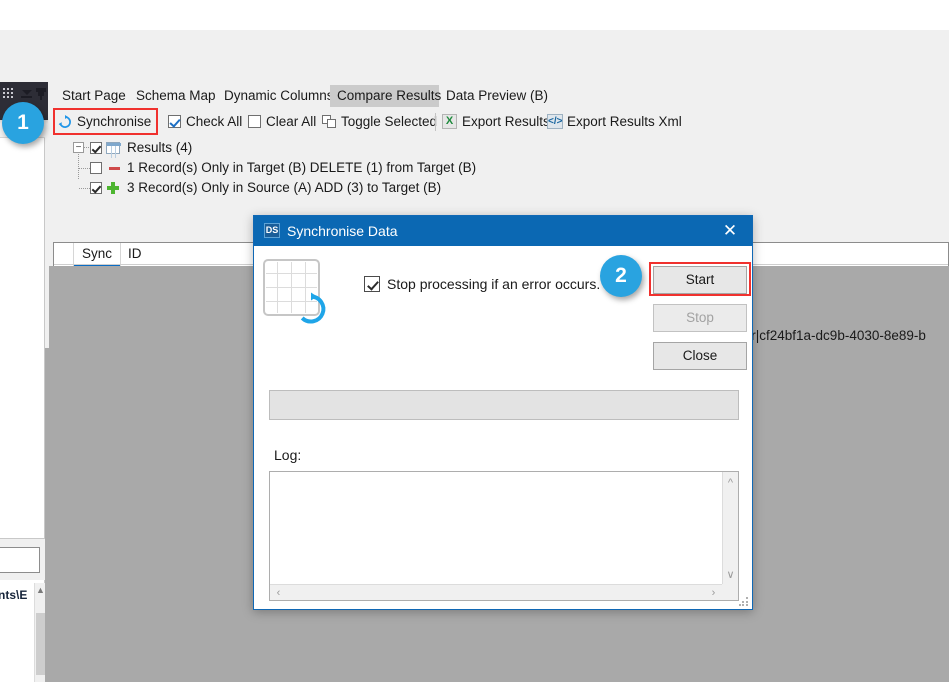 The image size is (949, 682). What do you see at coordinates (506, 121) in the screenshot?
I see `export-results-label: Export Results` at bounding box center [506, 121].